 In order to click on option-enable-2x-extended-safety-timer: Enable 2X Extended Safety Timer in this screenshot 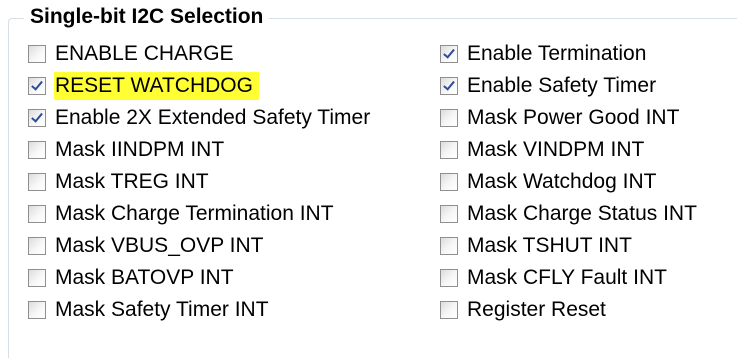, I will do `click(202, 118)`.